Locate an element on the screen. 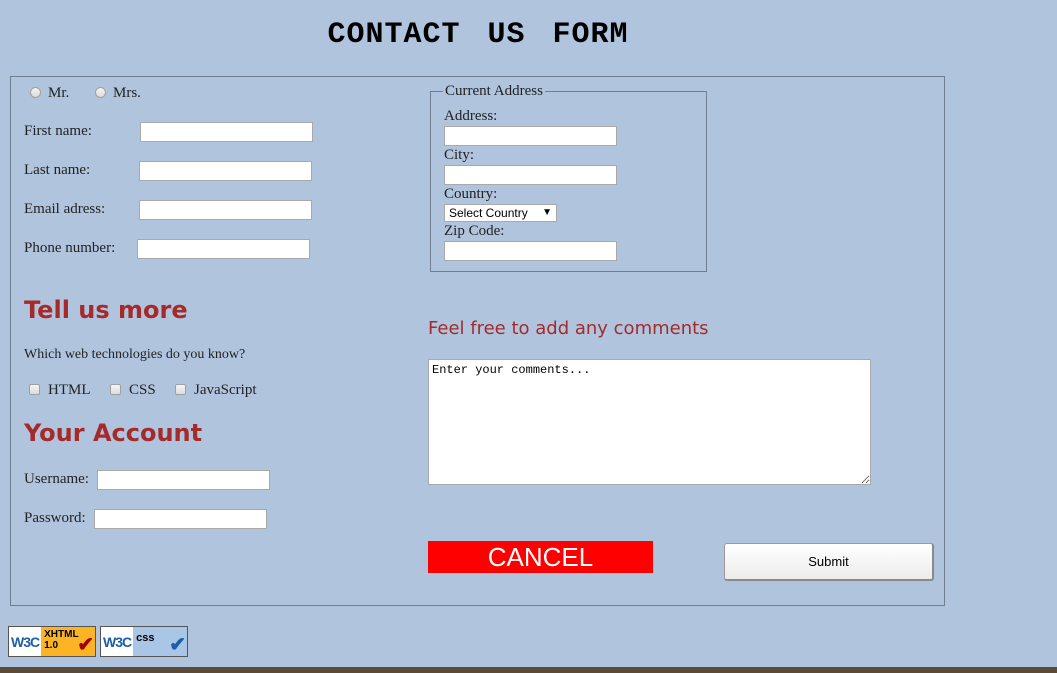 The height and width of the screenshot is (673, 1057). your-account-heading: Your Account is located at coordinates (113, 433).